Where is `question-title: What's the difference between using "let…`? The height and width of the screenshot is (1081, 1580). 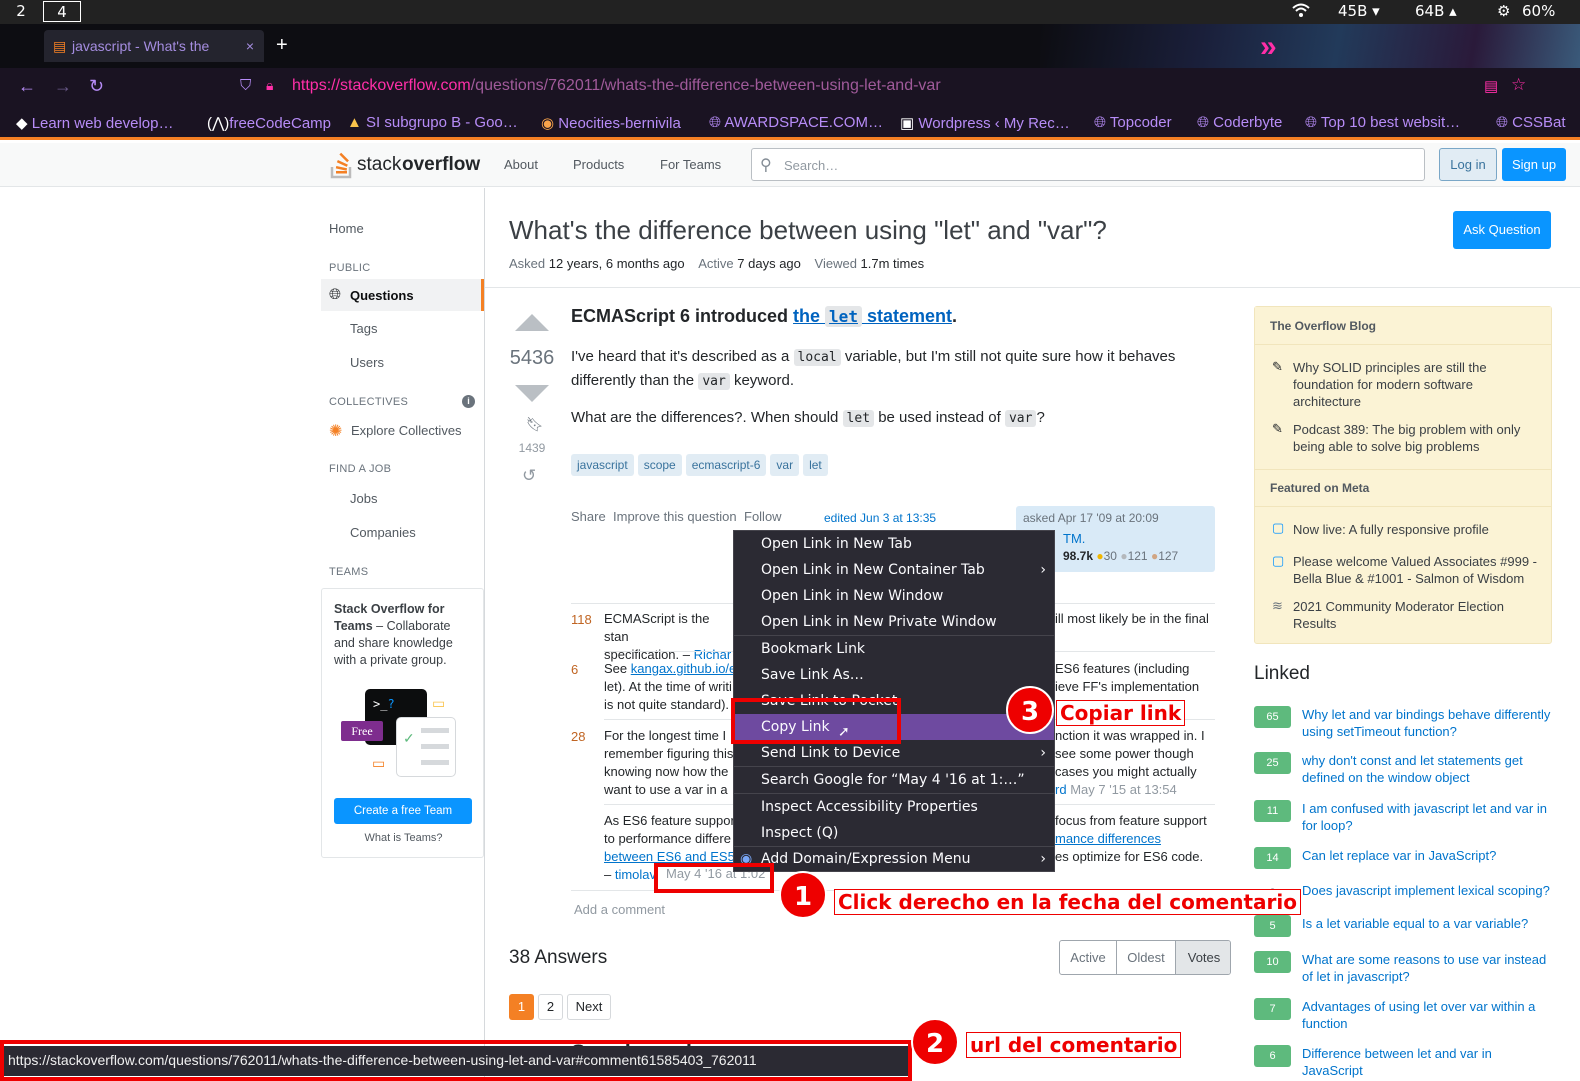
question-title: What's the difference between using "let… is located at coordinates (808, 230).